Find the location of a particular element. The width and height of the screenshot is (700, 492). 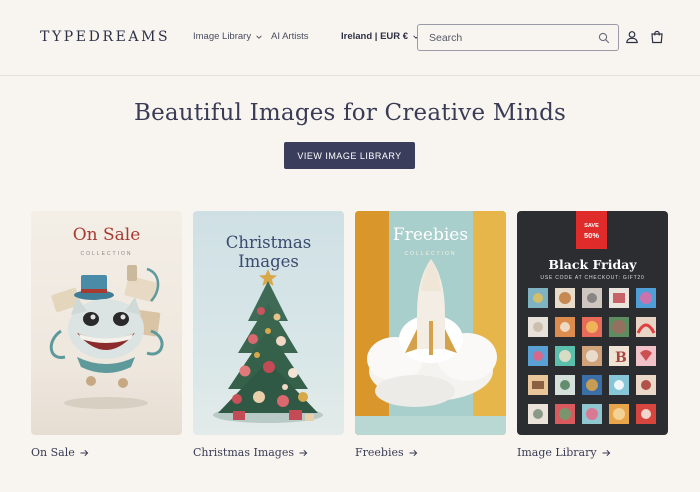

svg-text: B is located at coordinates (621, 358).